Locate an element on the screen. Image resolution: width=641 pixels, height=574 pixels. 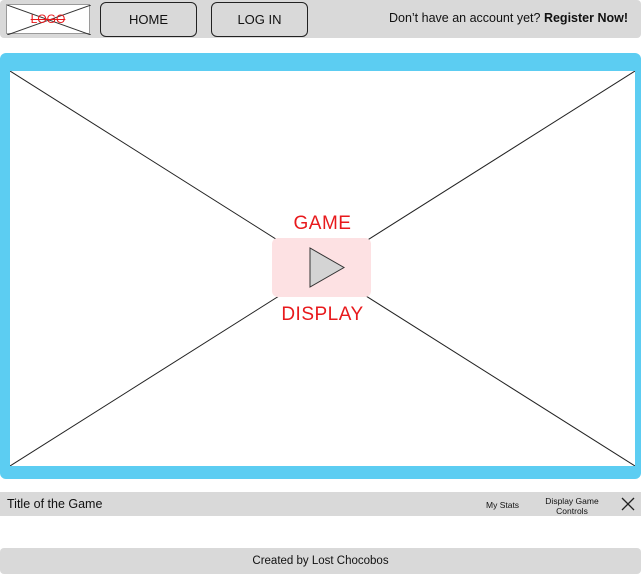
logo-text: LOGO is located at coordinates (48, 19).